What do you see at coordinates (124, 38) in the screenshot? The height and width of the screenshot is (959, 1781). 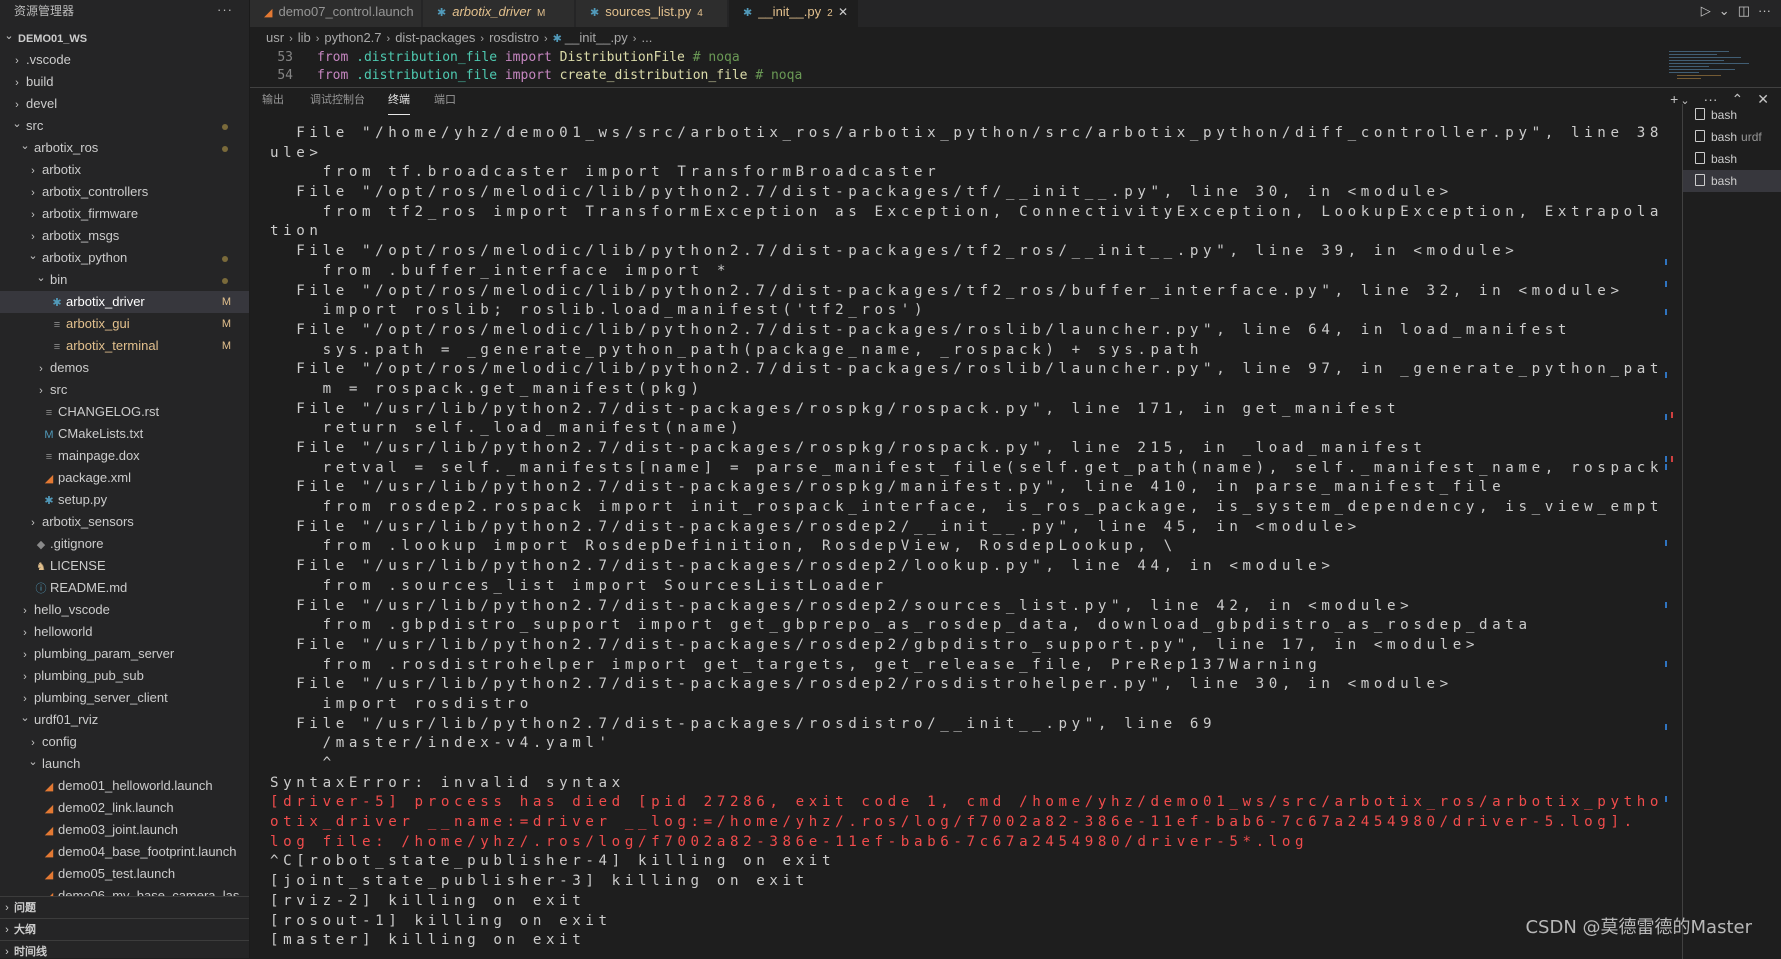 I see `tree-item: ⌄ DEMO01_WS` at bounding box center [124, 38].